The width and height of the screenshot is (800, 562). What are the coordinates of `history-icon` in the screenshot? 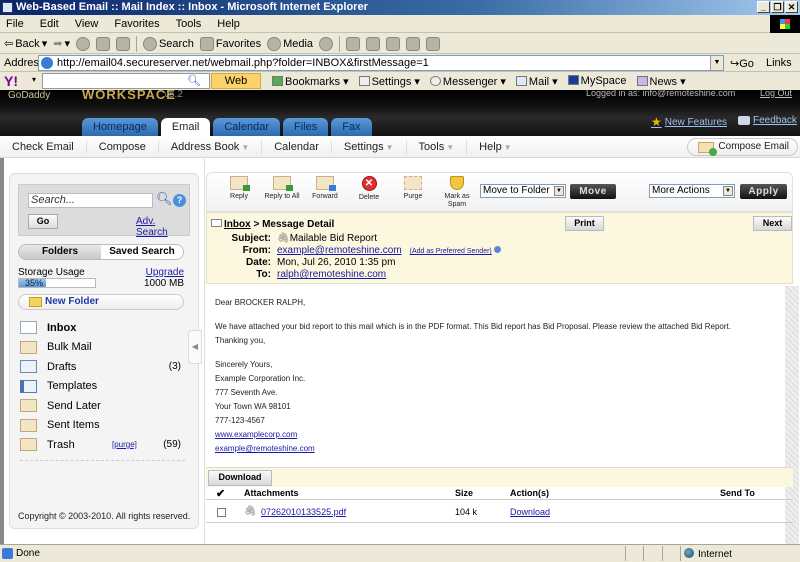 It's located at (326, 43).